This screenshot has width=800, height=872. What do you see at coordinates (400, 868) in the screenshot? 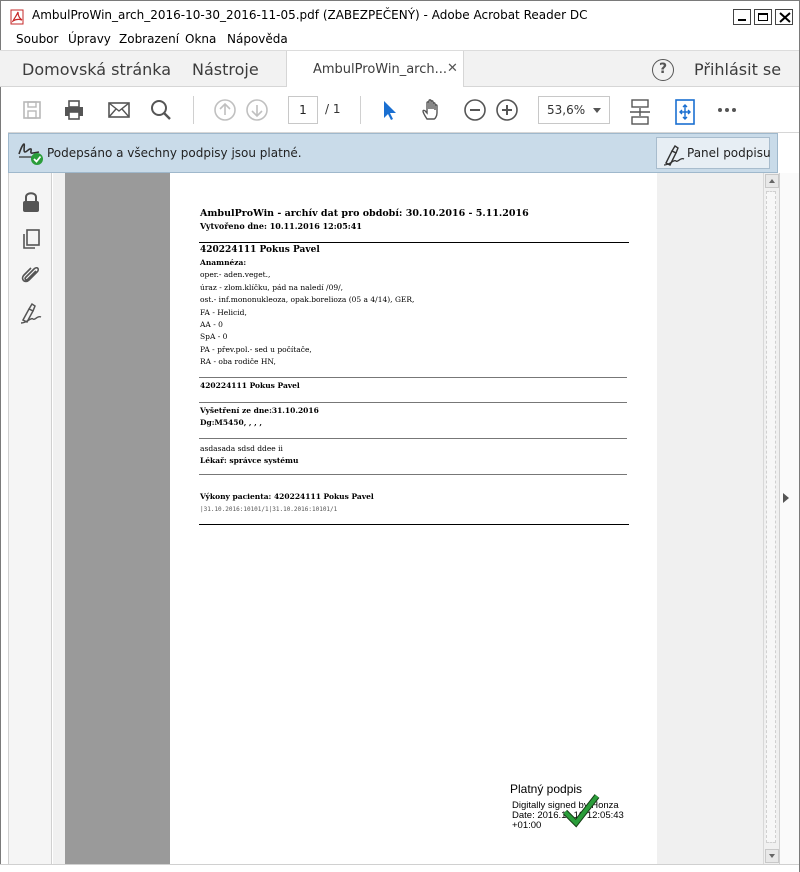
I see `window-frame-bottom` at bounding box center [400, 868].